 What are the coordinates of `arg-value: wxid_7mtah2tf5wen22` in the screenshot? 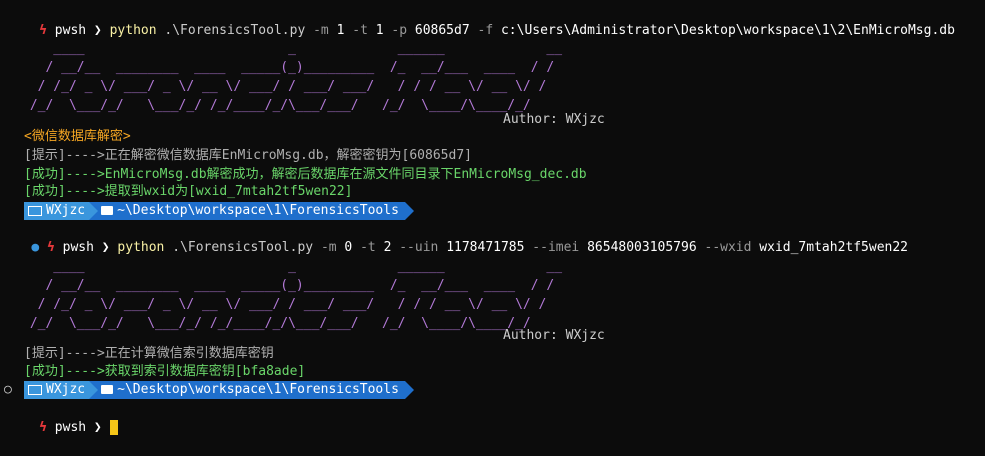 It's located at (834, 247).